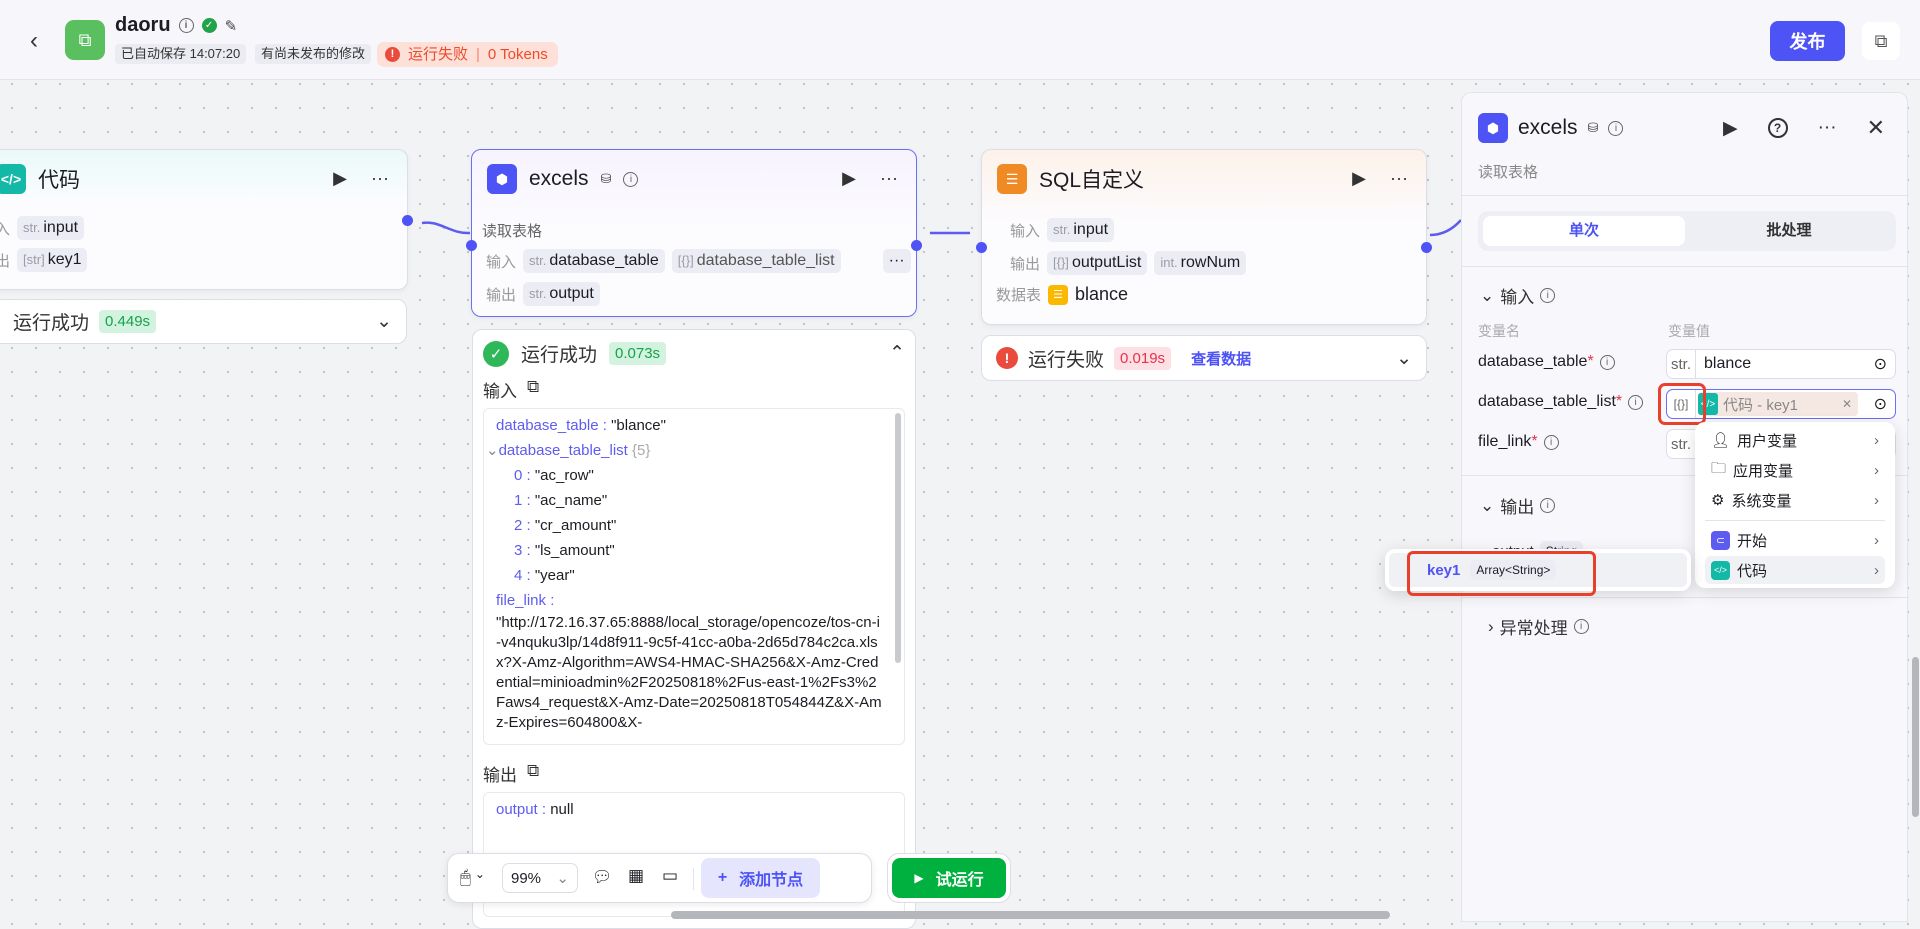 The width and height of the screenshot is (1920, 929). What do you see at coordinates (1720, 540) in the screenshot?
I see `start-icon: ⊂` at bounding box center [1720, 540].